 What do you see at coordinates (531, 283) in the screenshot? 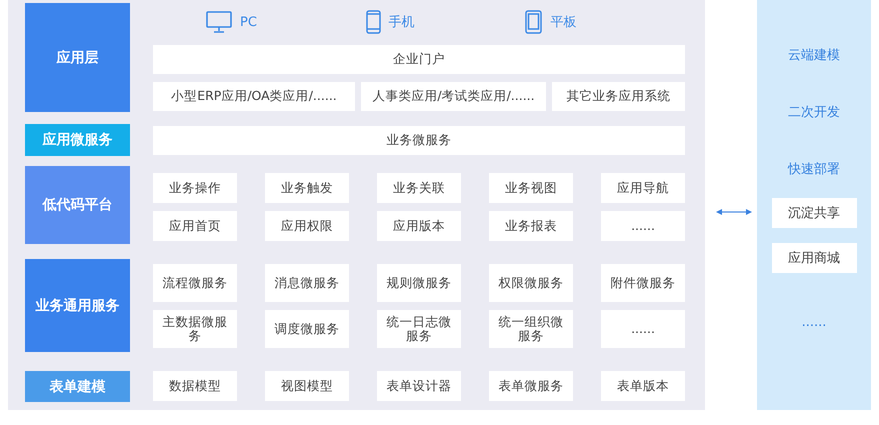
I see `module-box: 权限微服务` at bounding box center [531, 283].